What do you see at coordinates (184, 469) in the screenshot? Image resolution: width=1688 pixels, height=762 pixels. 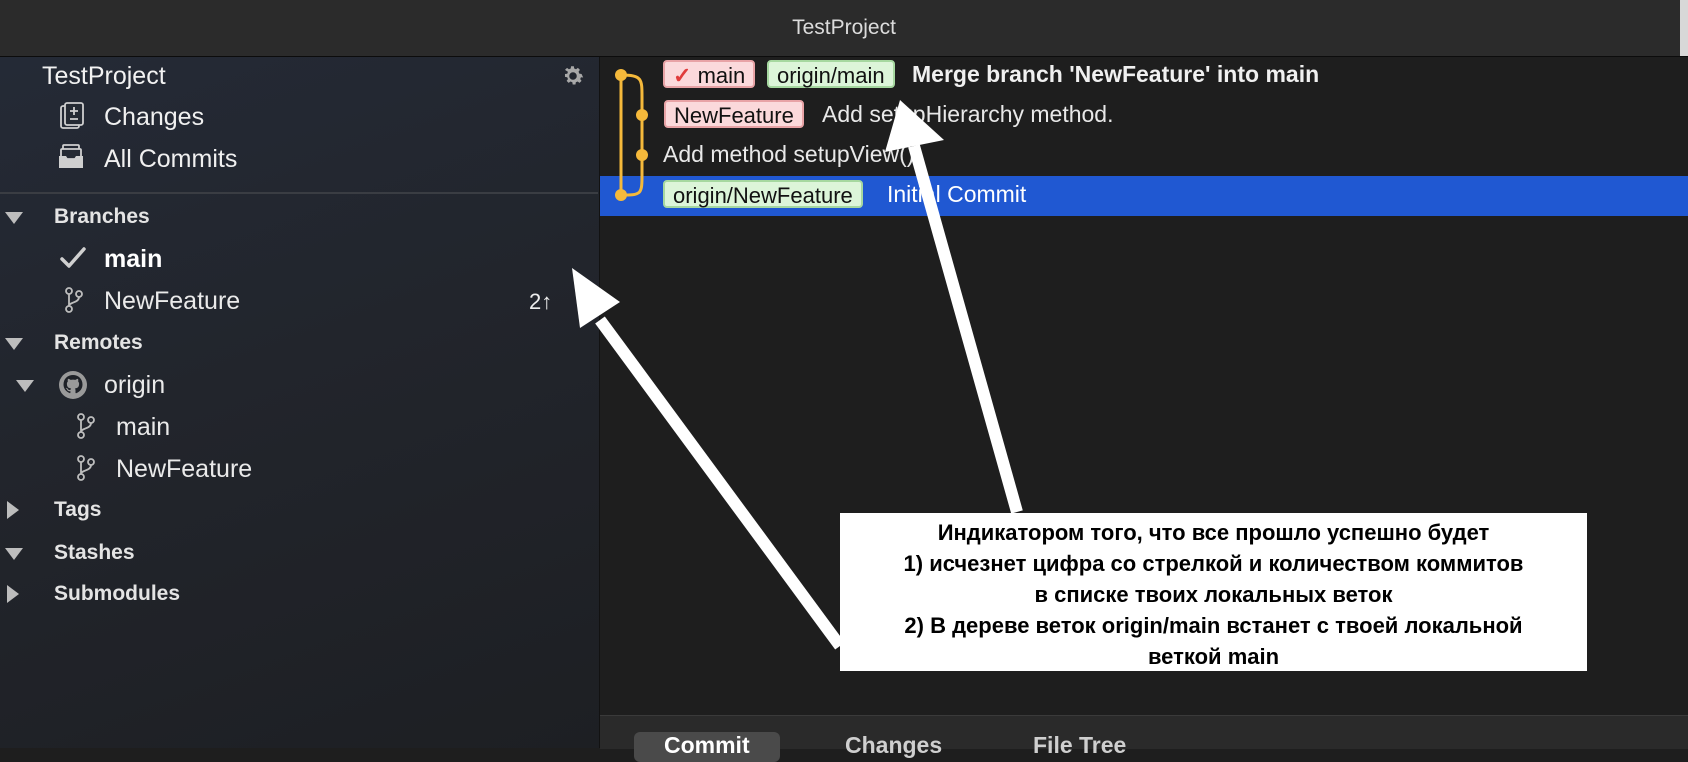 I see `remote-branch-newfeature: NewFeature` at bounding box center [184, 469].